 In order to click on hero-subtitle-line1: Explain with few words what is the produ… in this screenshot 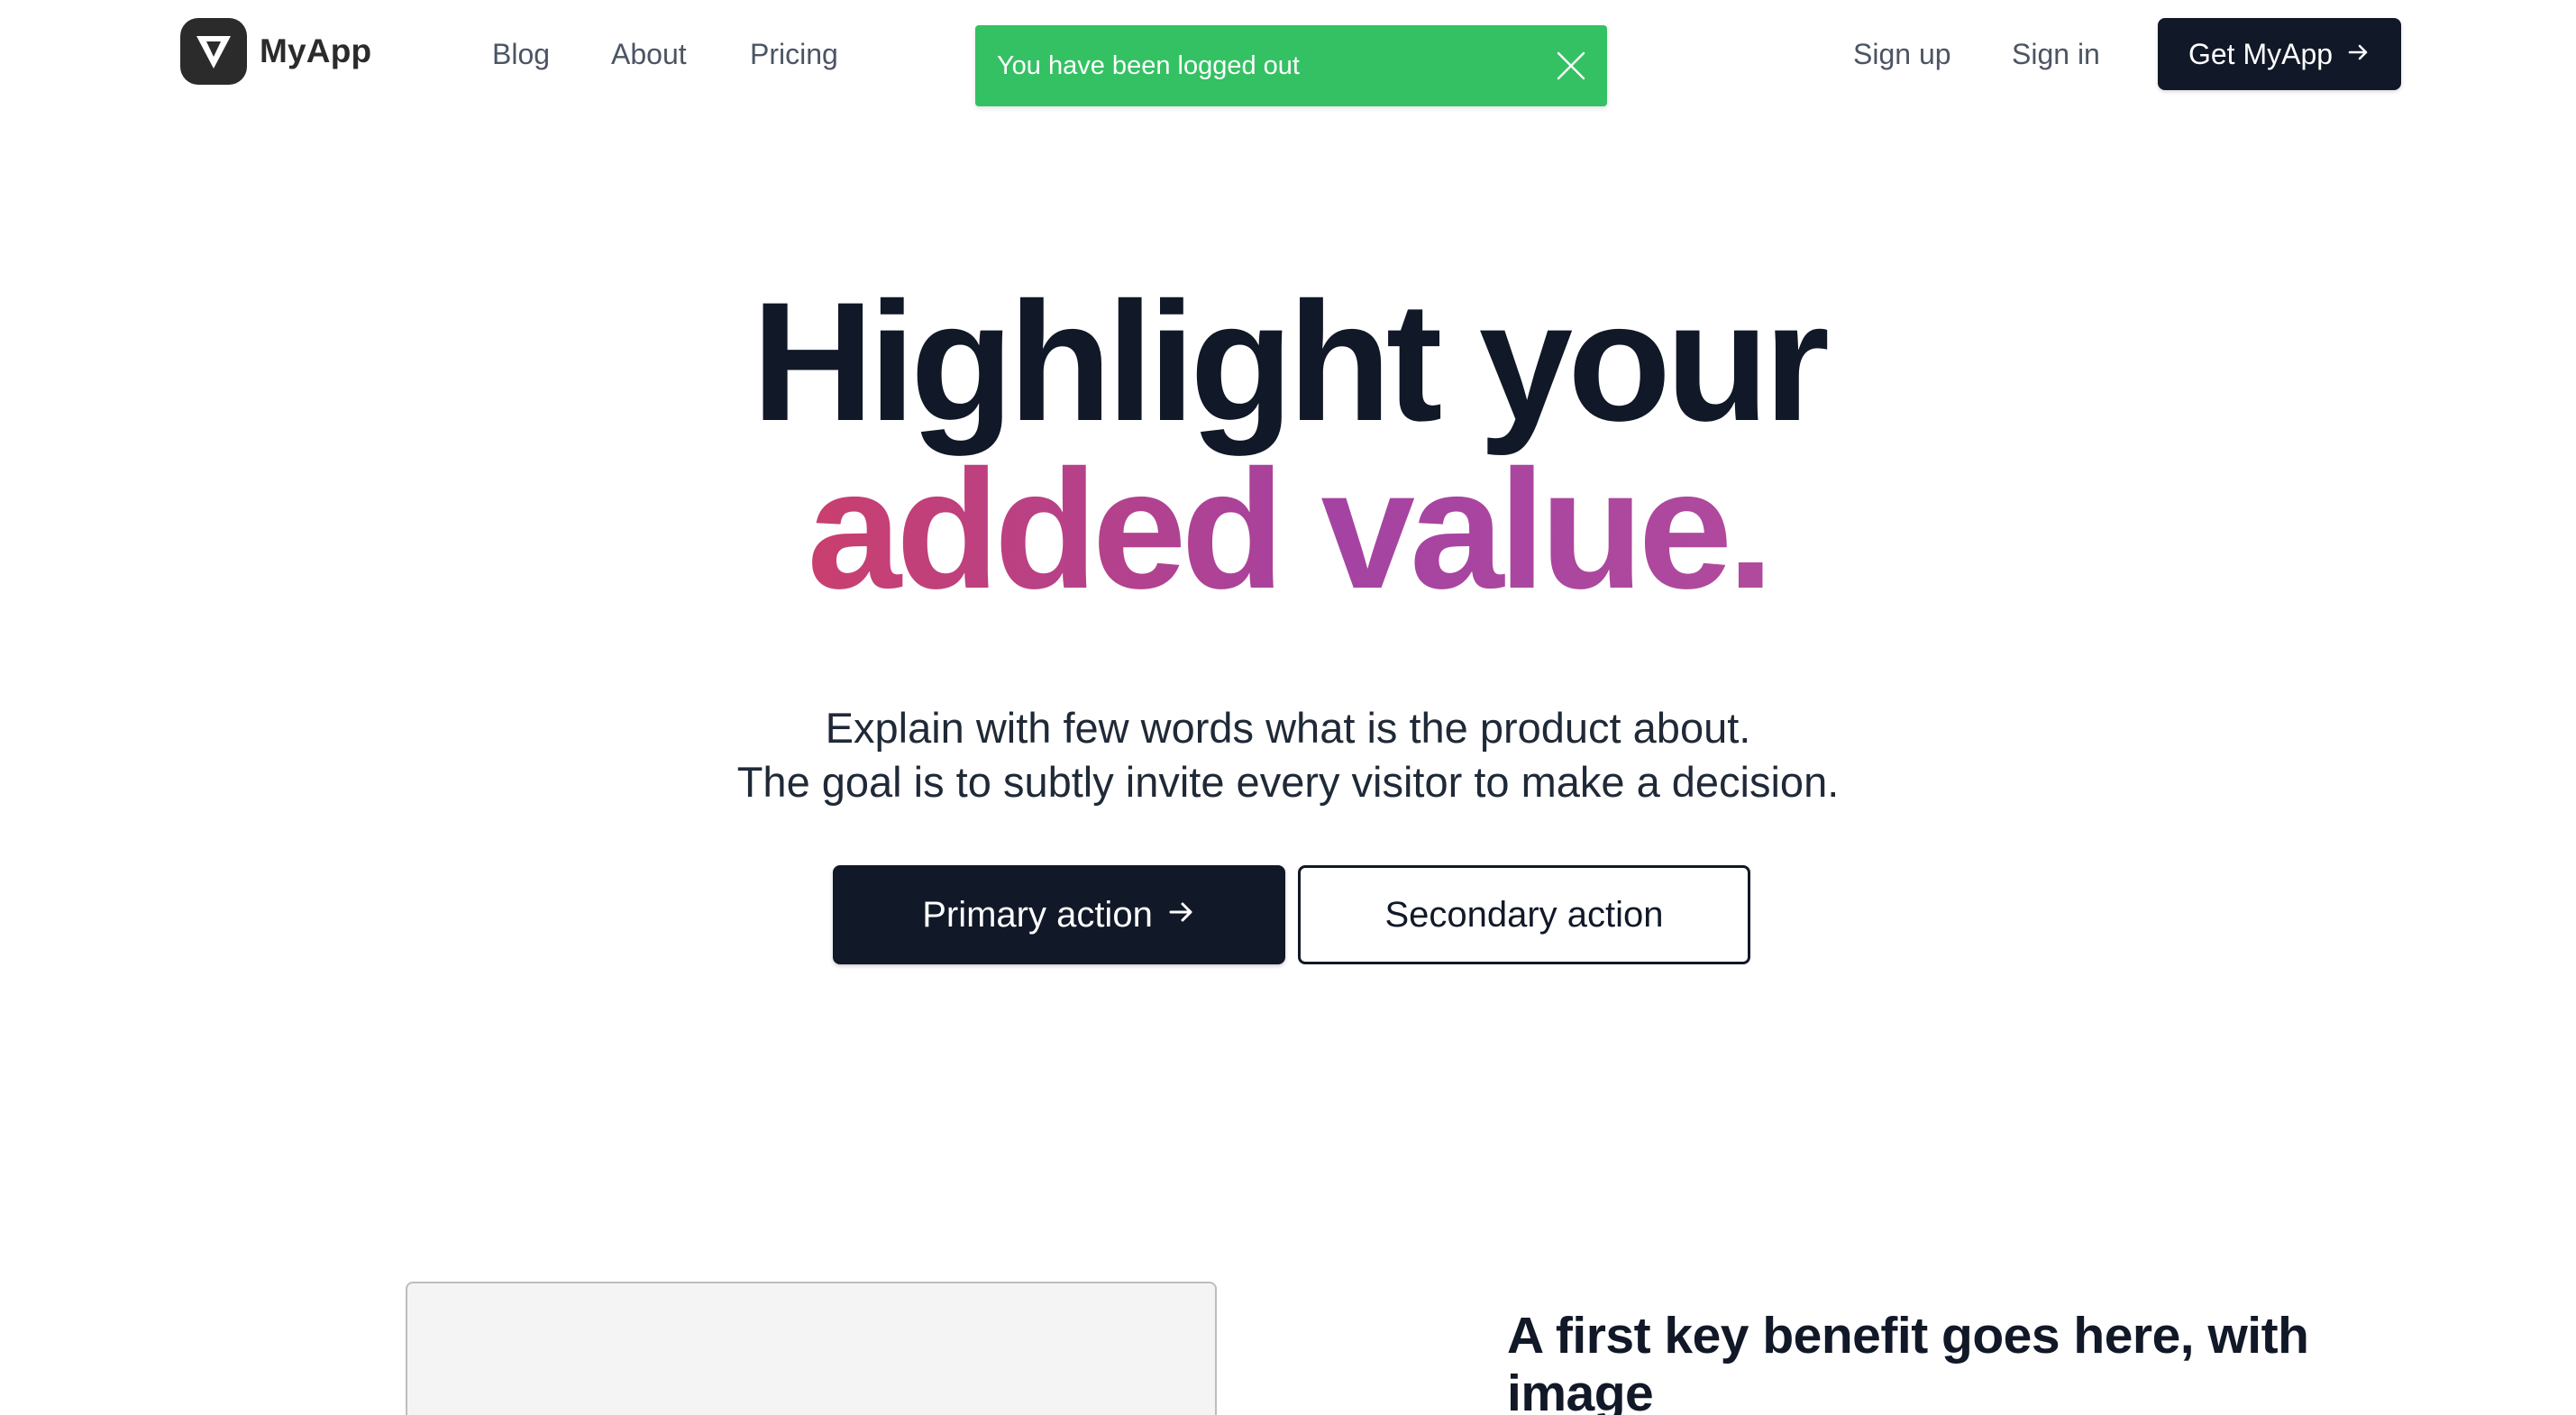, I will do `click(1288, 728)`.